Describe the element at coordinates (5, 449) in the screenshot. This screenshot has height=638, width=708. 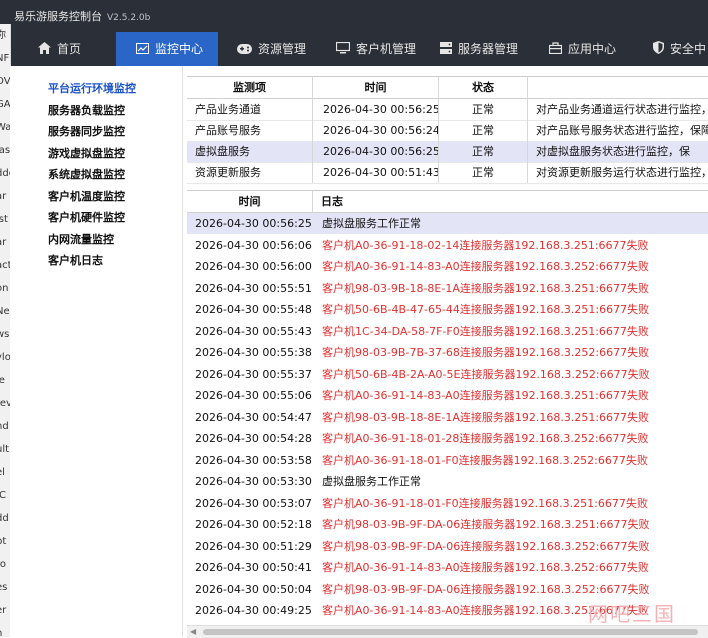
I see `strip-text: ult` at that location.